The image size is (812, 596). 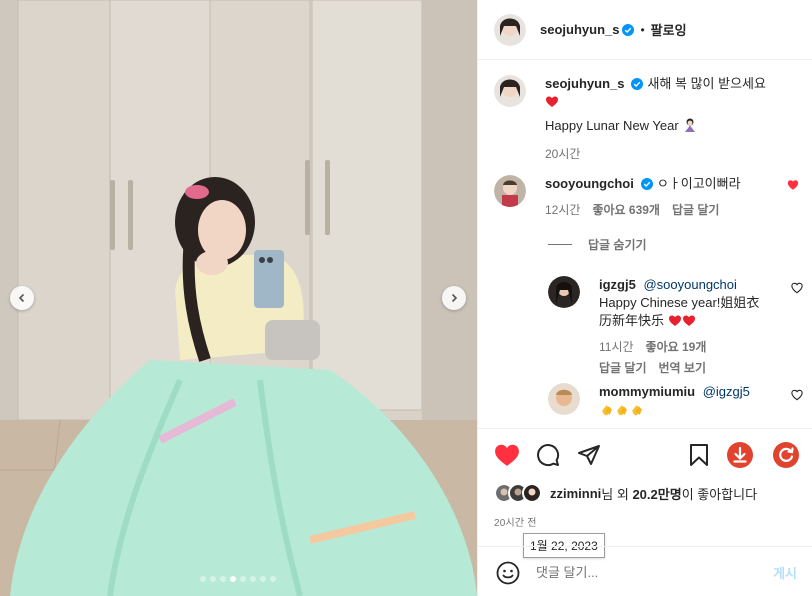 I want to click on reply-username: mommymiumiu, so click(x=647, y=391).